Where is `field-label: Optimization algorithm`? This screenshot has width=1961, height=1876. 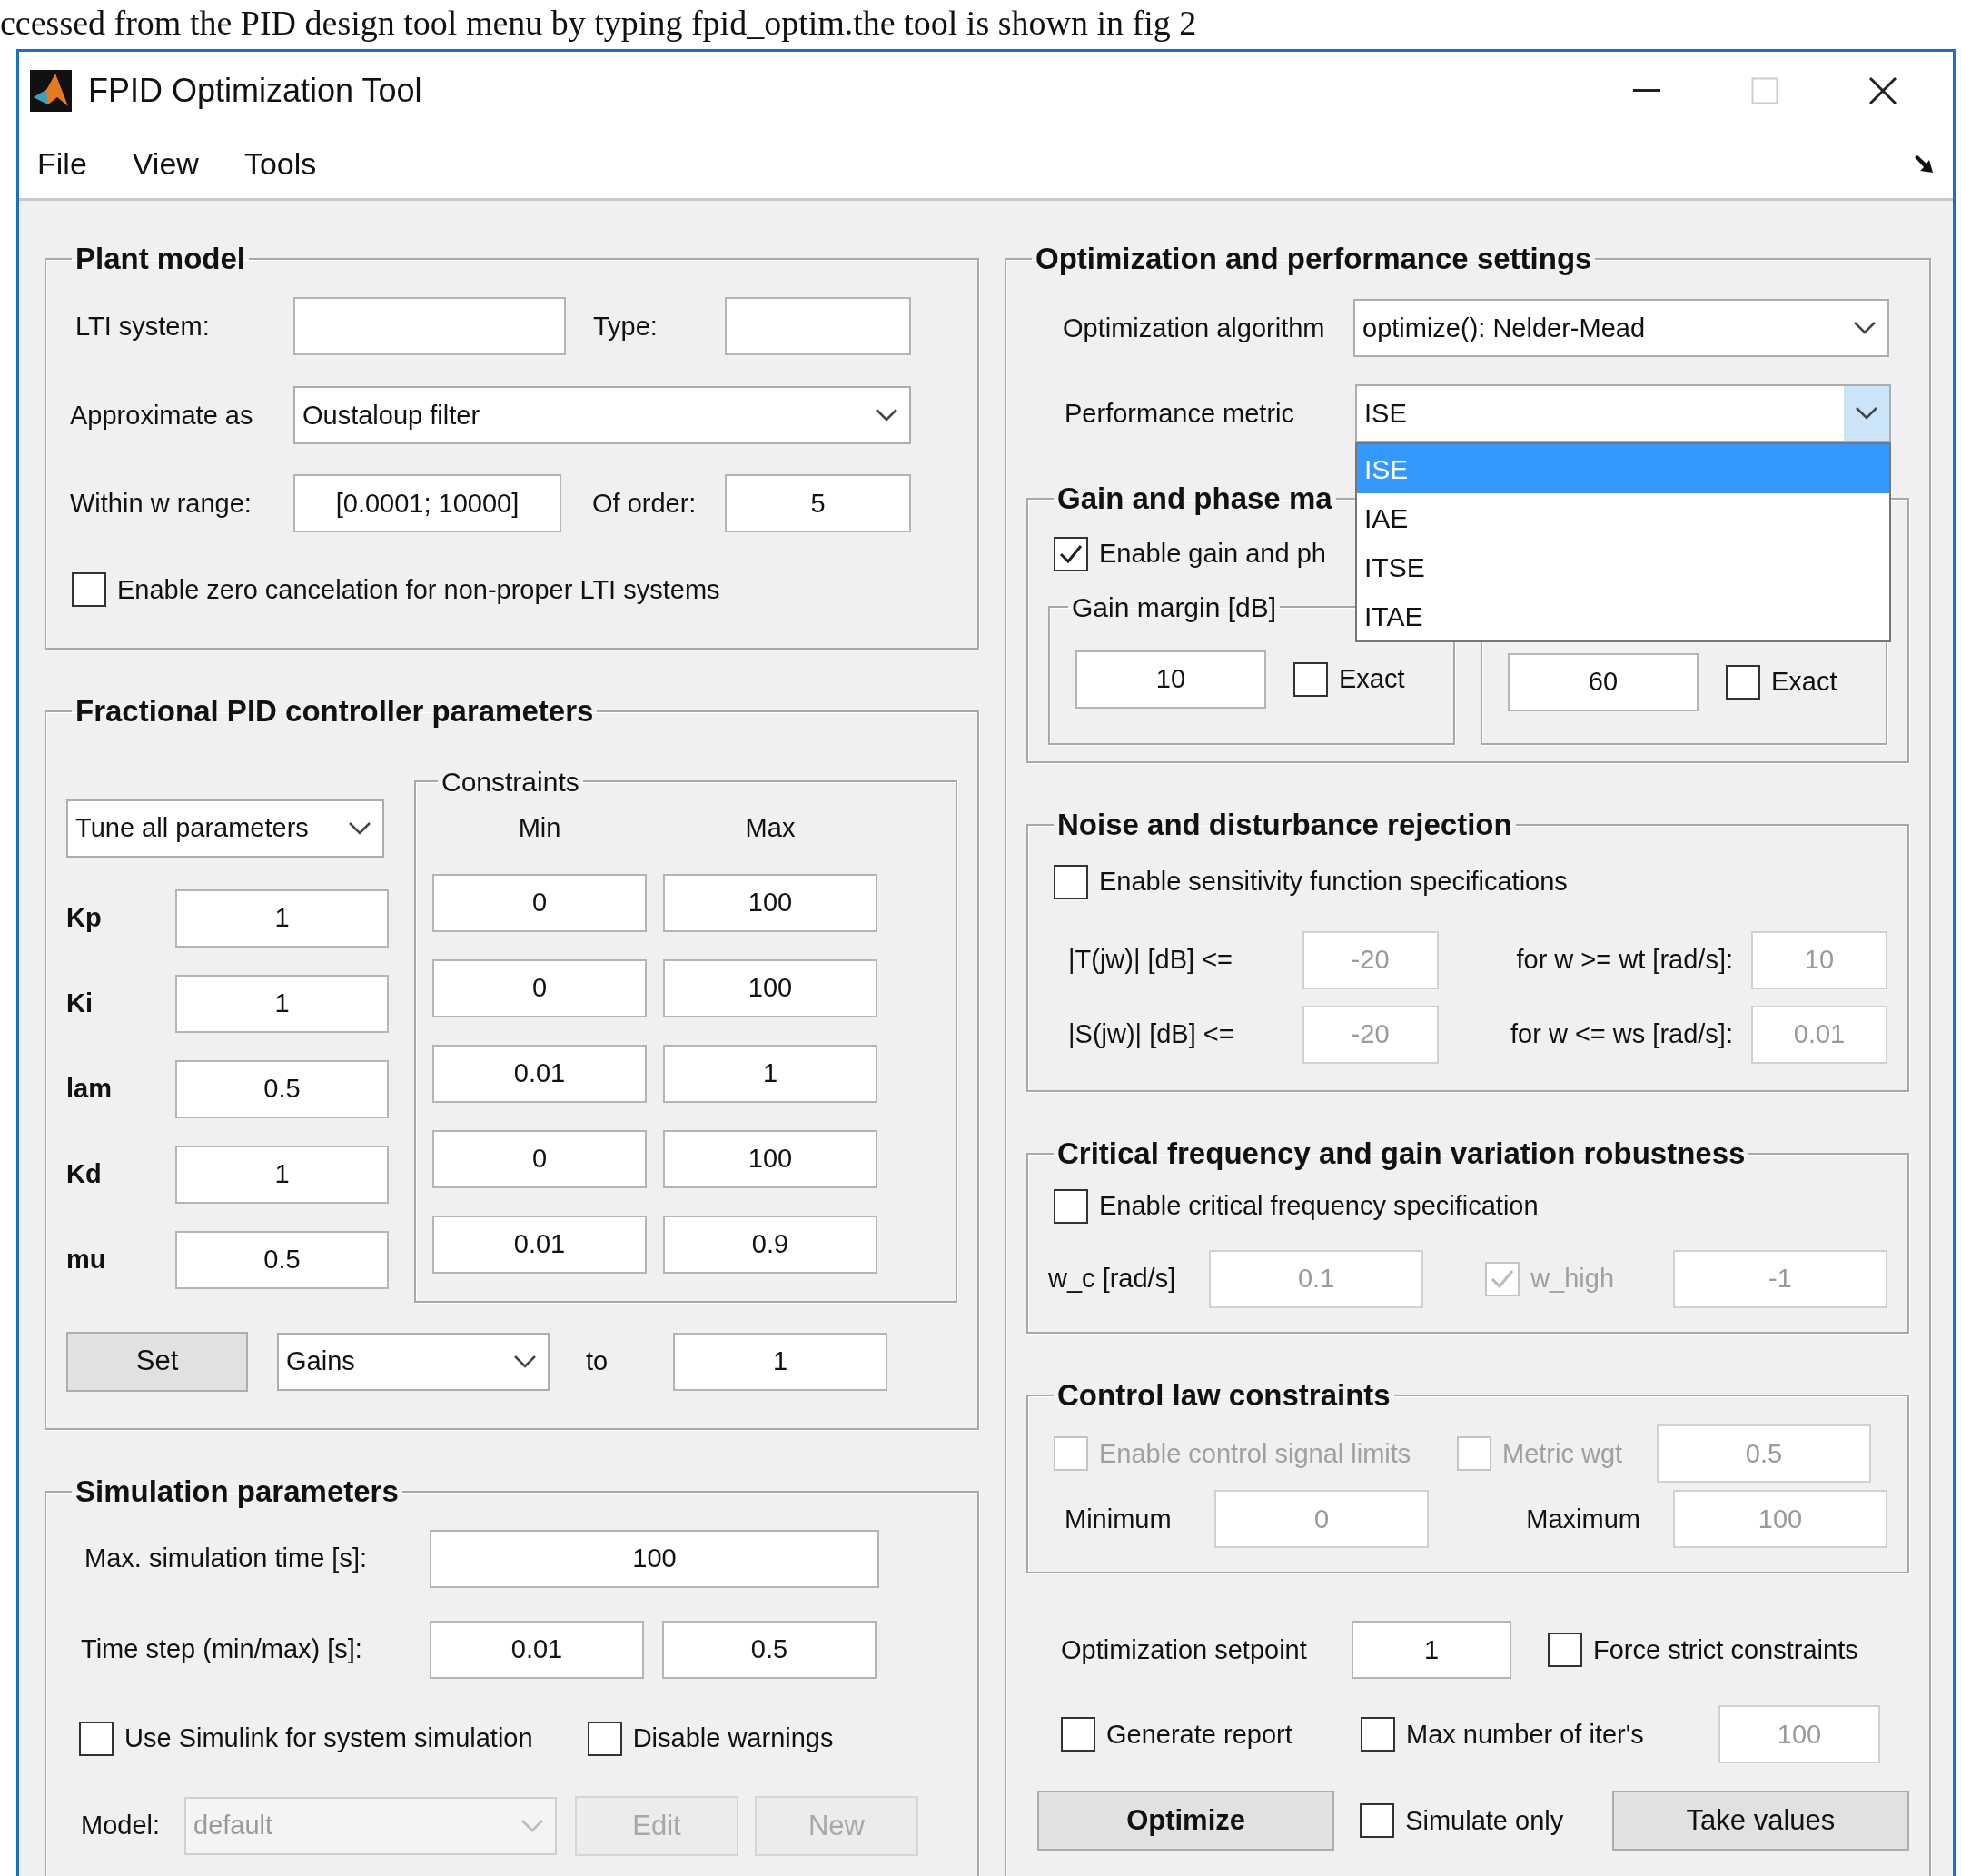
field-label: Optimization algorithm is located at coordinates (1194, 328).